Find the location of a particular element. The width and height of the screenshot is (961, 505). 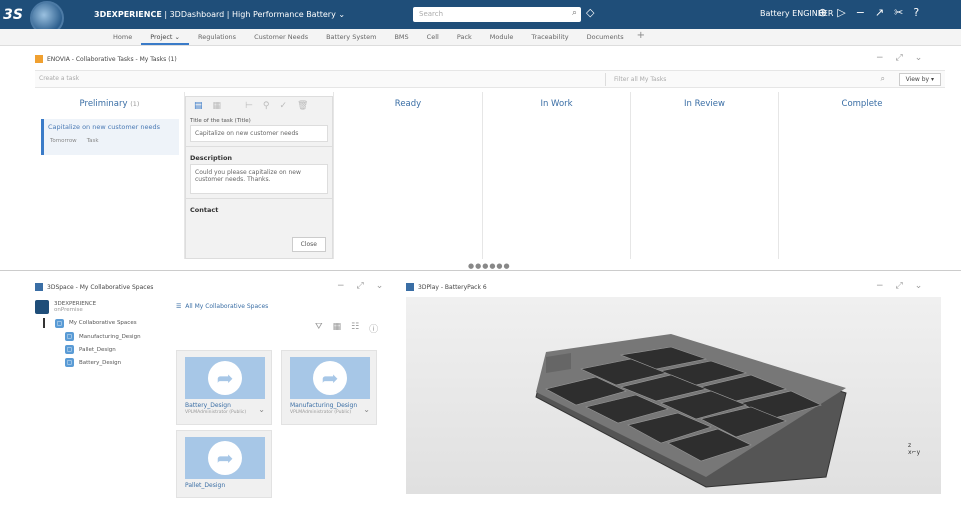

spaces-header: ☰ All My Collaborative Spaces is located at coordinates (222, 306).